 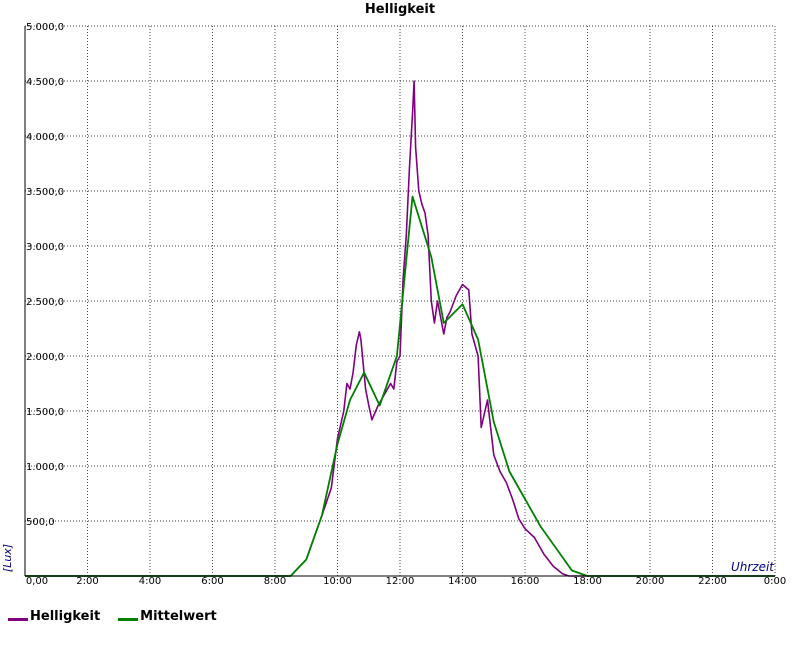 I want to click on y-tick-label: 1.000,0, so click(x=45, y=467).